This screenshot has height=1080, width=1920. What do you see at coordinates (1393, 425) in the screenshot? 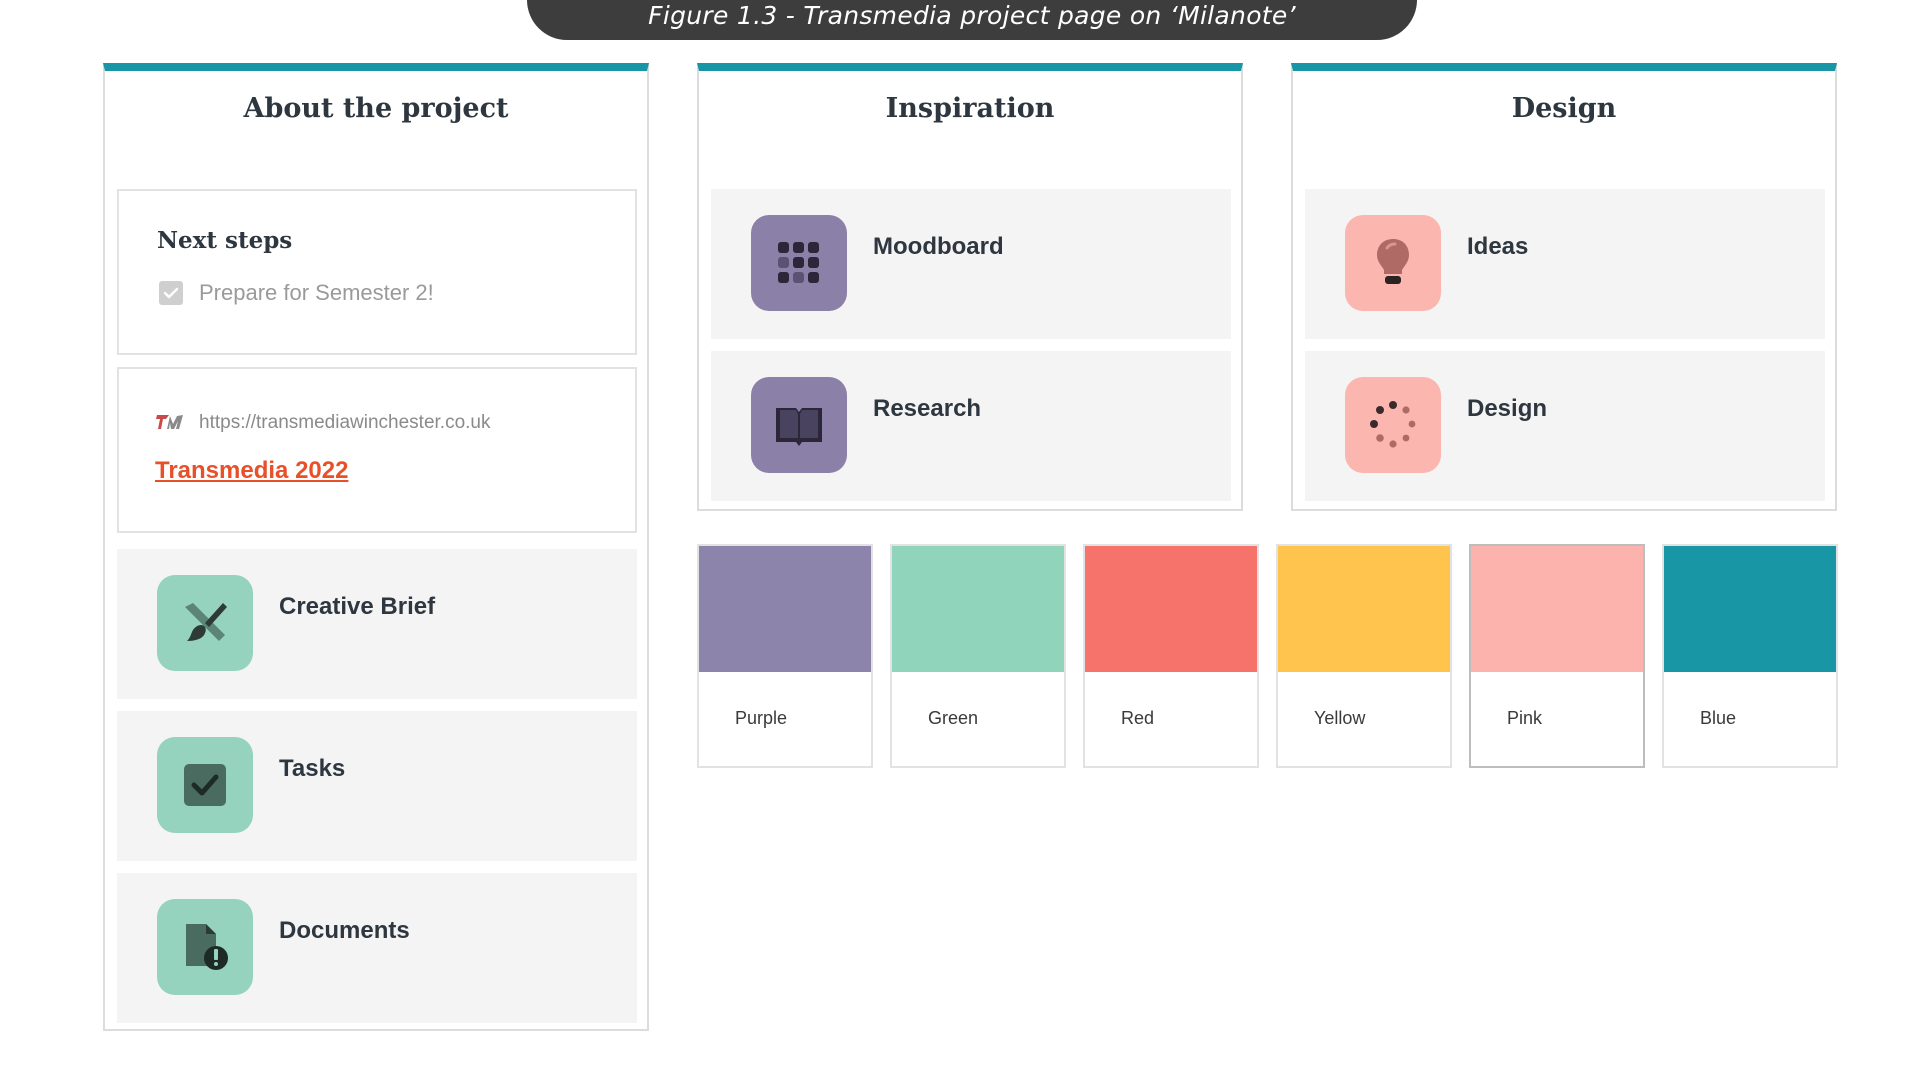
I see `spinner-dots-icon` at bounding box center [1393, 425].